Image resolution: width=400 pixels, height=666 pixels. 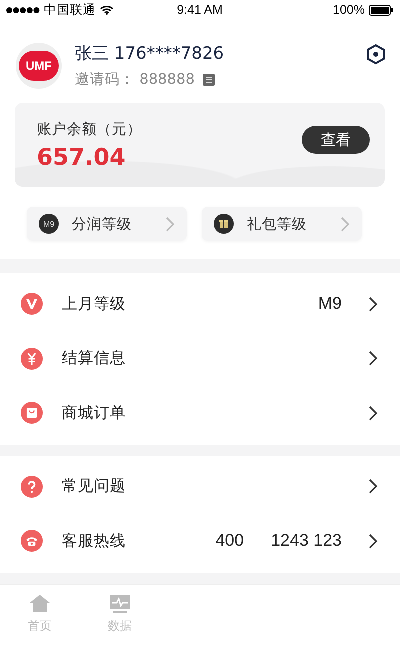 I want to click on menu-label: 上月等级, so click(x=94, y=304).